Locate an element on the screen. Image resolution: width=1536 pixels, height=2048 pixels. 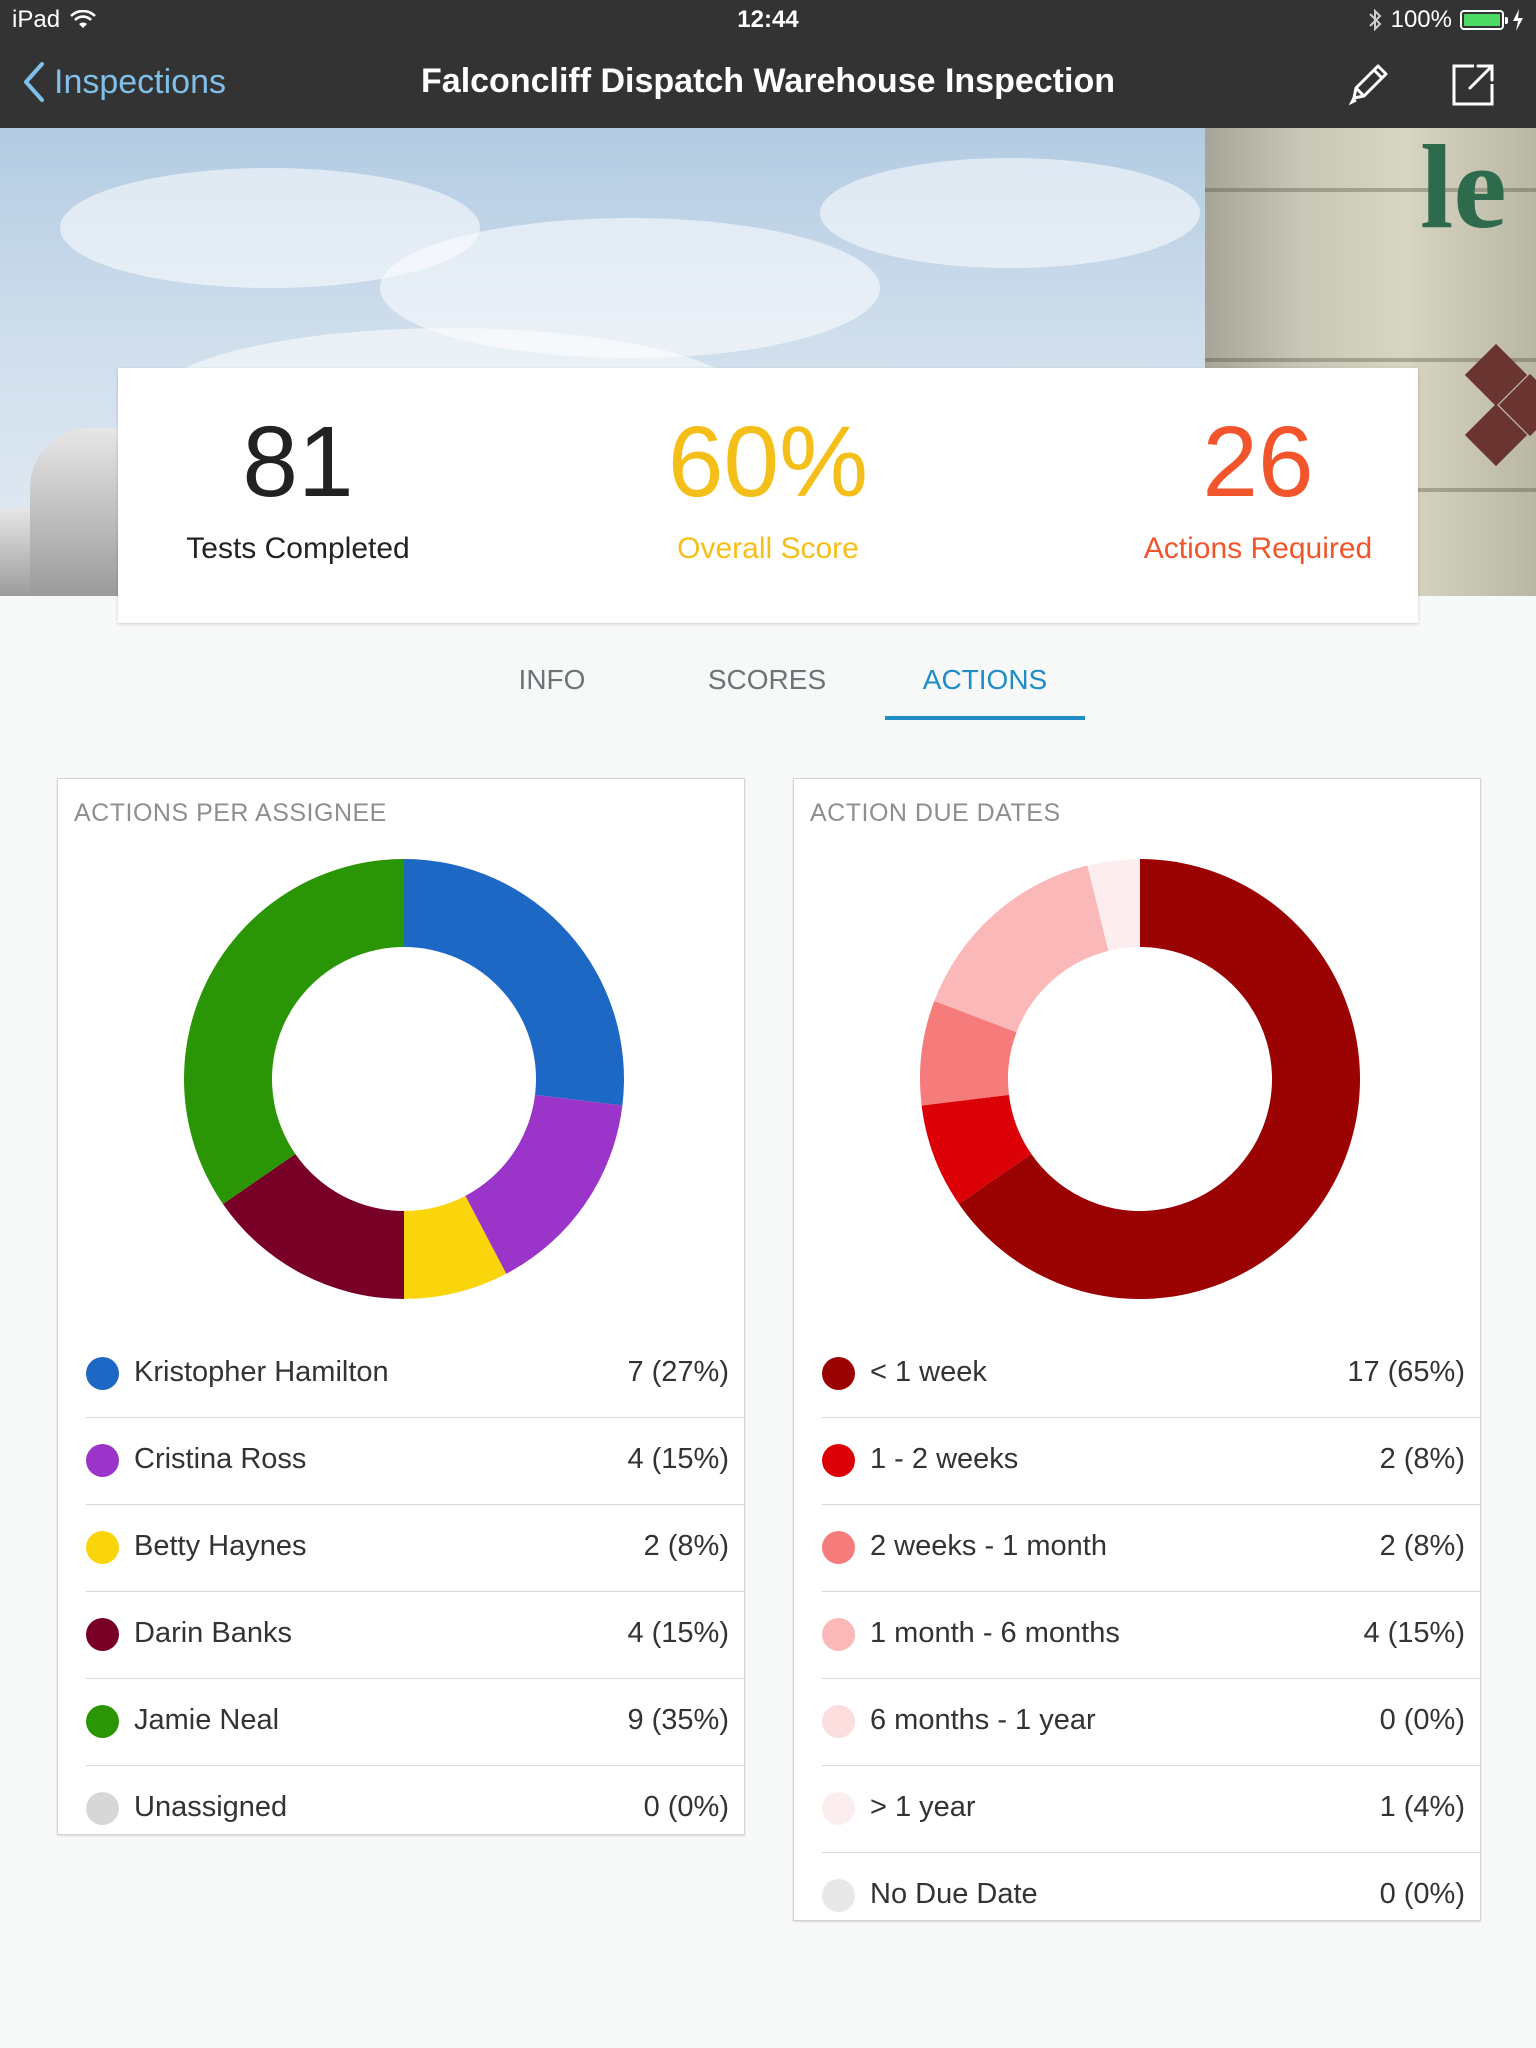
silo-logo-graphic: le is located at coordinates (1463, 190).